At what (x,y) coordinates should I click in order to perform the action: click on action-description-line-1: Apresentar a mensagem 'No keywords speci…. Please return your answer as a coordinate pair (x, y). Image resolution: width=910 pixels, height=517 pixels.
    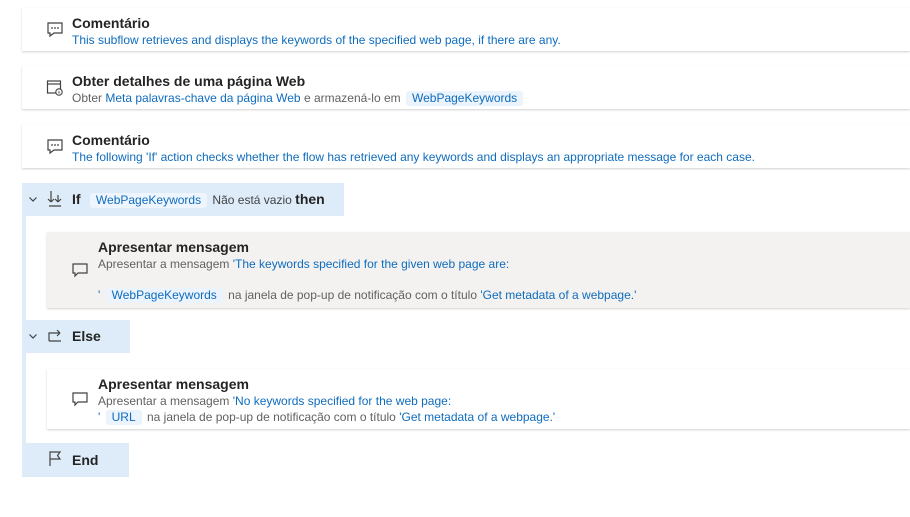
    Looking at the image, I should click on (275, 401).